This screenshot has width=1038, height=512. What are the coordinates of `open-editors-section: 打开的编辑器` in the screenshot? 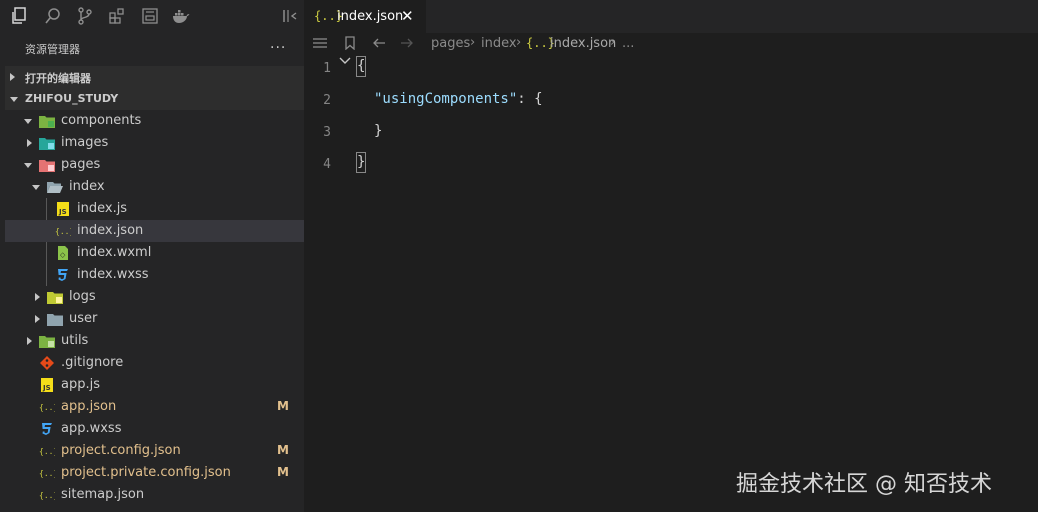 It's located at (154, 77).